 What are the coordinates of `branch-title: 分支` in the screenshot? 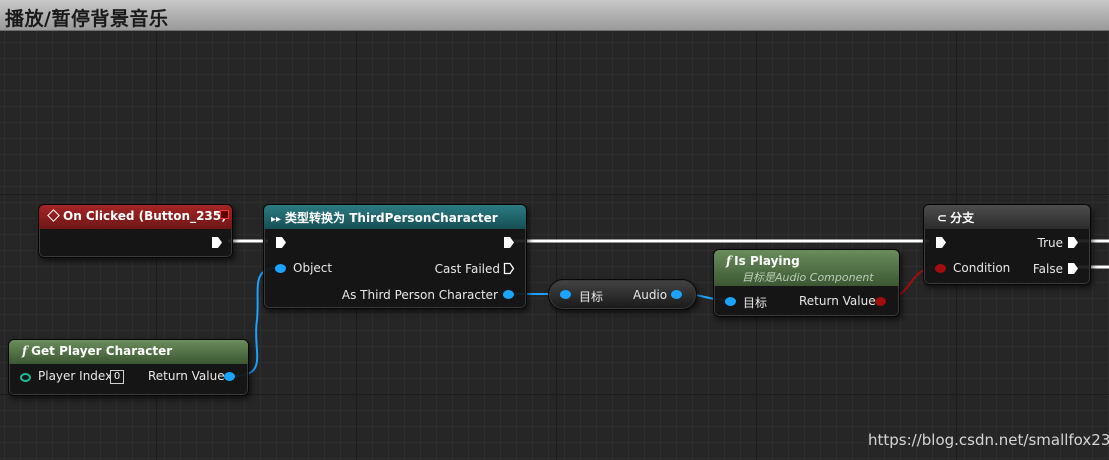 It's located at (962, 218).